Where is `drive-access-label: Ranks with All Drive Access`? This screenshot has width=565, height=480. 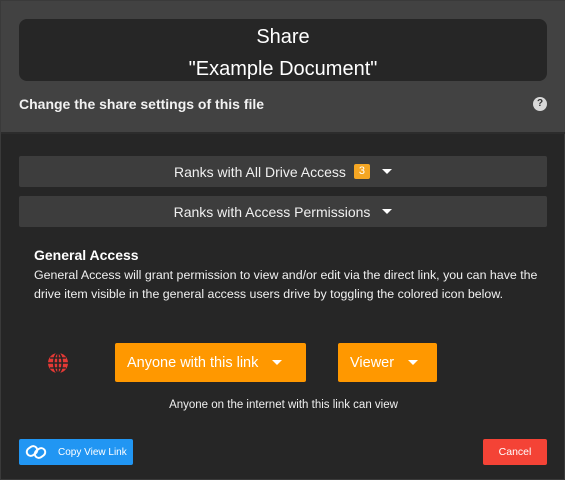 drive-access-label: Ranks with All Drive Access is located at coordinates (259, 171).